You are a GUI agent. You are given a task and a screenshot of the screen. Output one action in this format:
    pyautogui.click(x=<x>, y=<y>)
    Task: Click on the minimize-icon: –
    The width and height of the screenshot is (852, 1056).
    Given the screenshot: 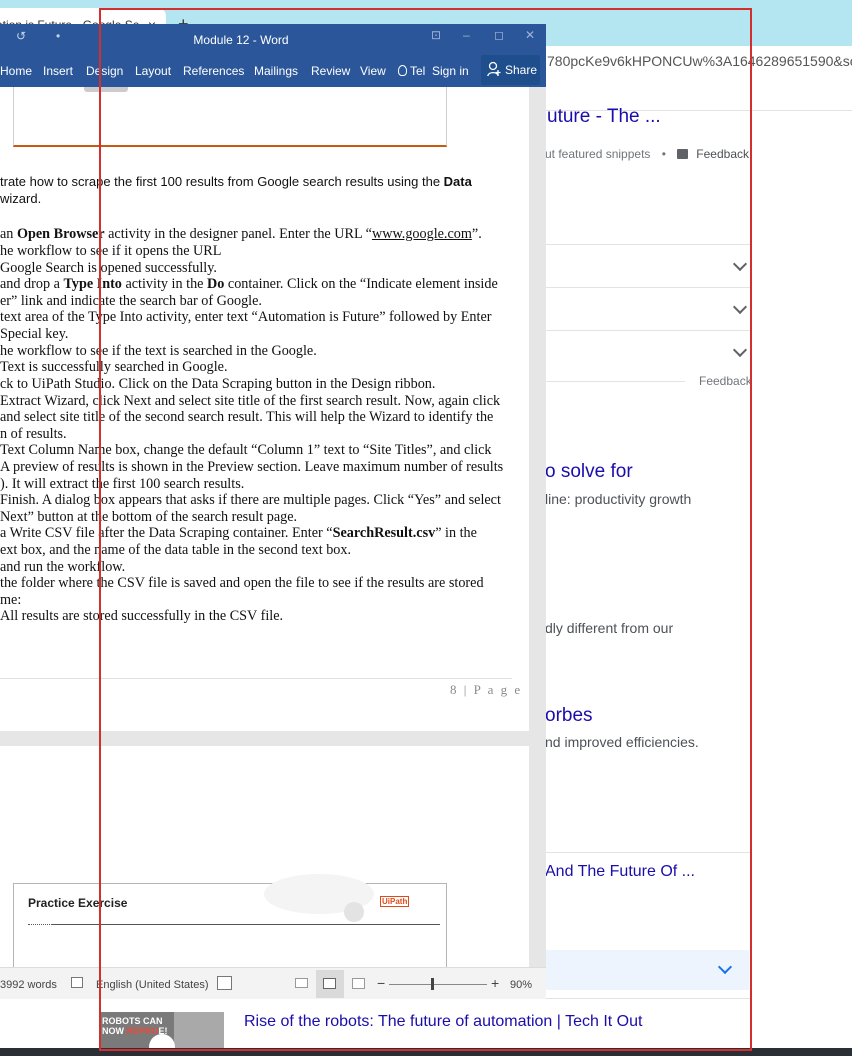 What is the action you would take?
    pyautogui.click(x=466, y=35)
    